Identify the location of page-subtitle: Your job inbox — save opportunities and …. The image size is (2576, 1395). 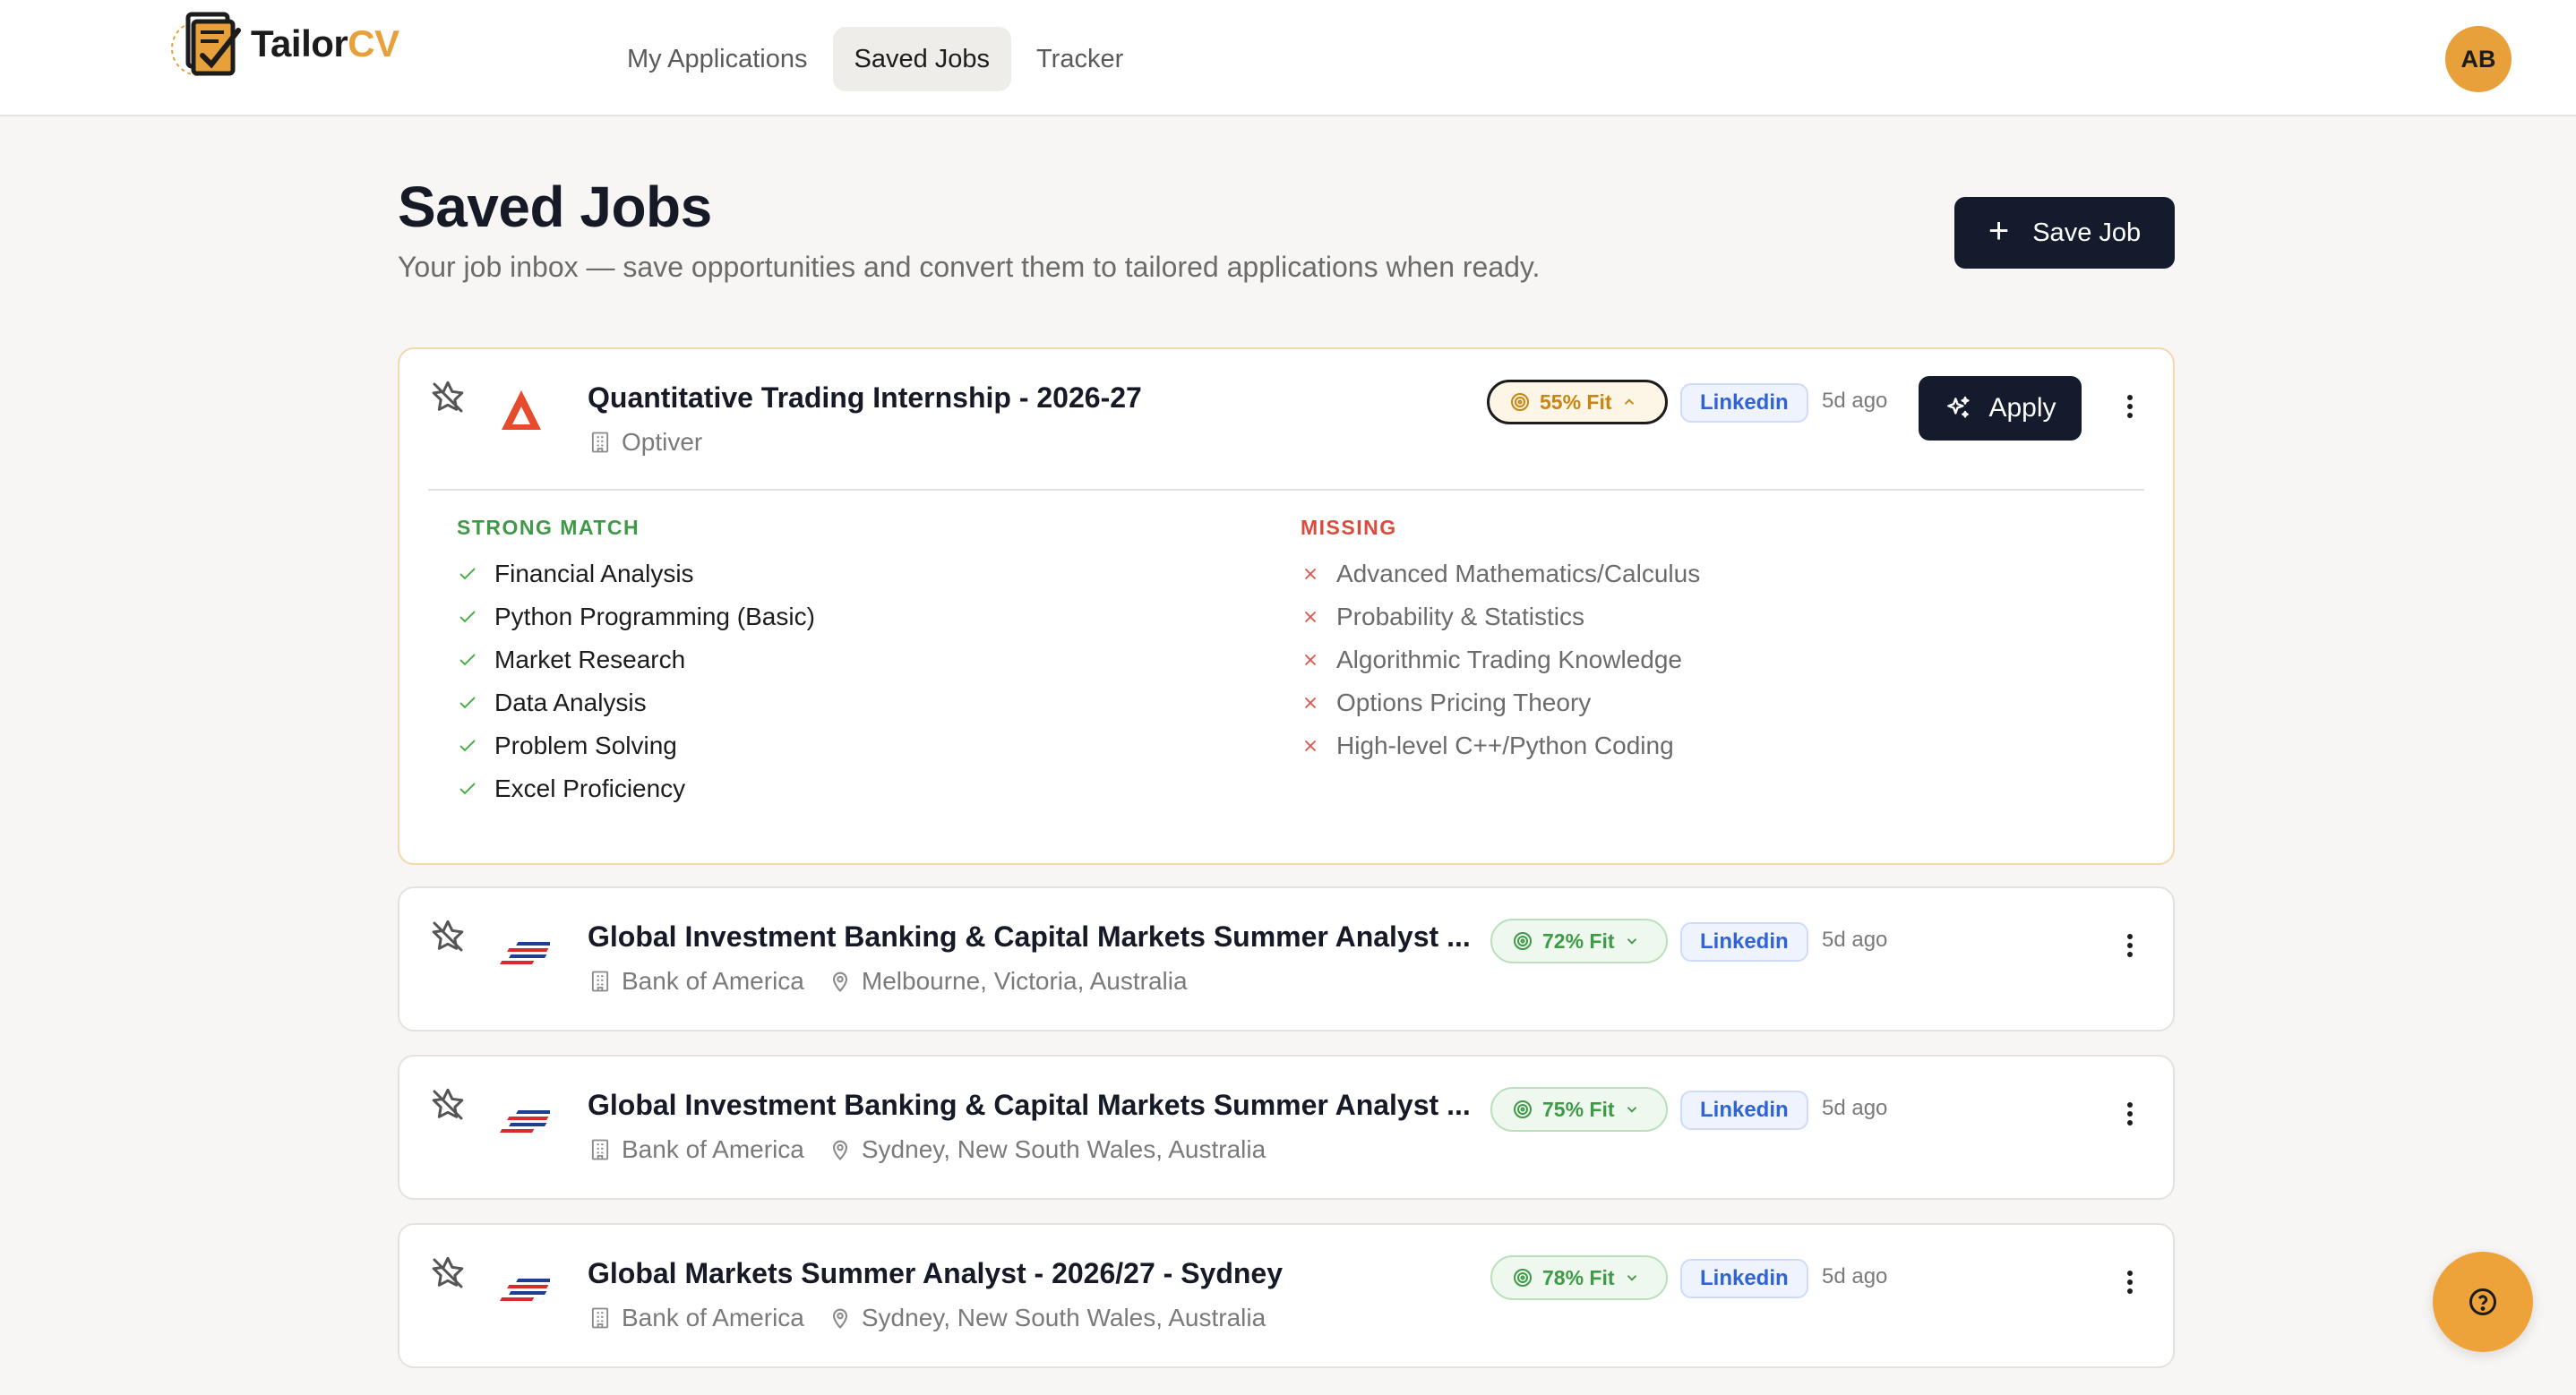
(969, 267).